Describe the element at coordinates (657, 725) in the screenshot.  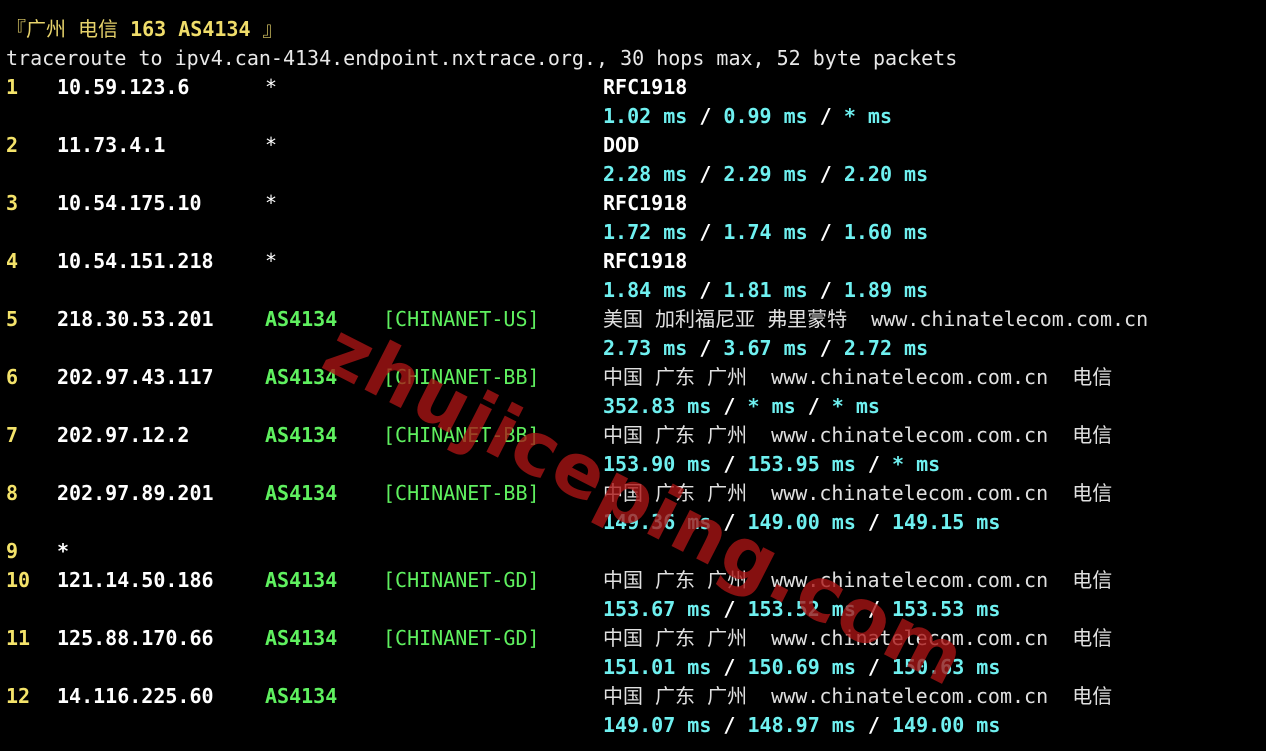
I see `rtt-value: 149.07 ms` at that location.